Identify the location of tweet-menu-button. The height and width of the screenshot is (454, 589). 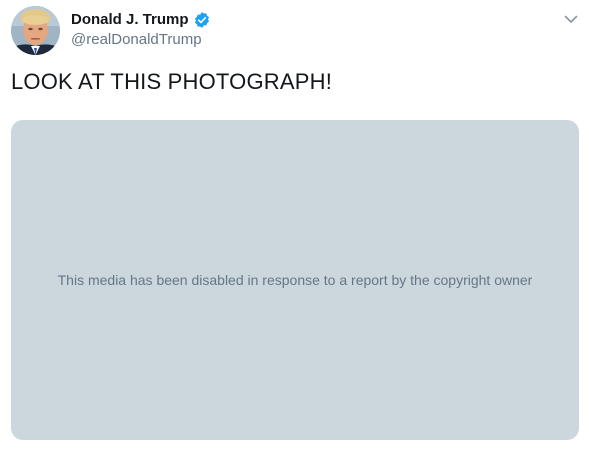
(571, 19).